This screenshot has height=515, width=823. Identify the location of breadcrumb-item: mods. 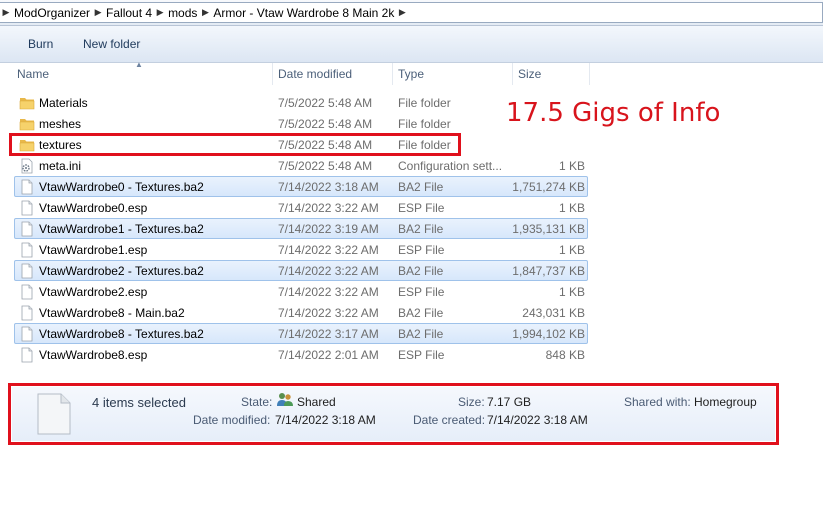
(182, 13).